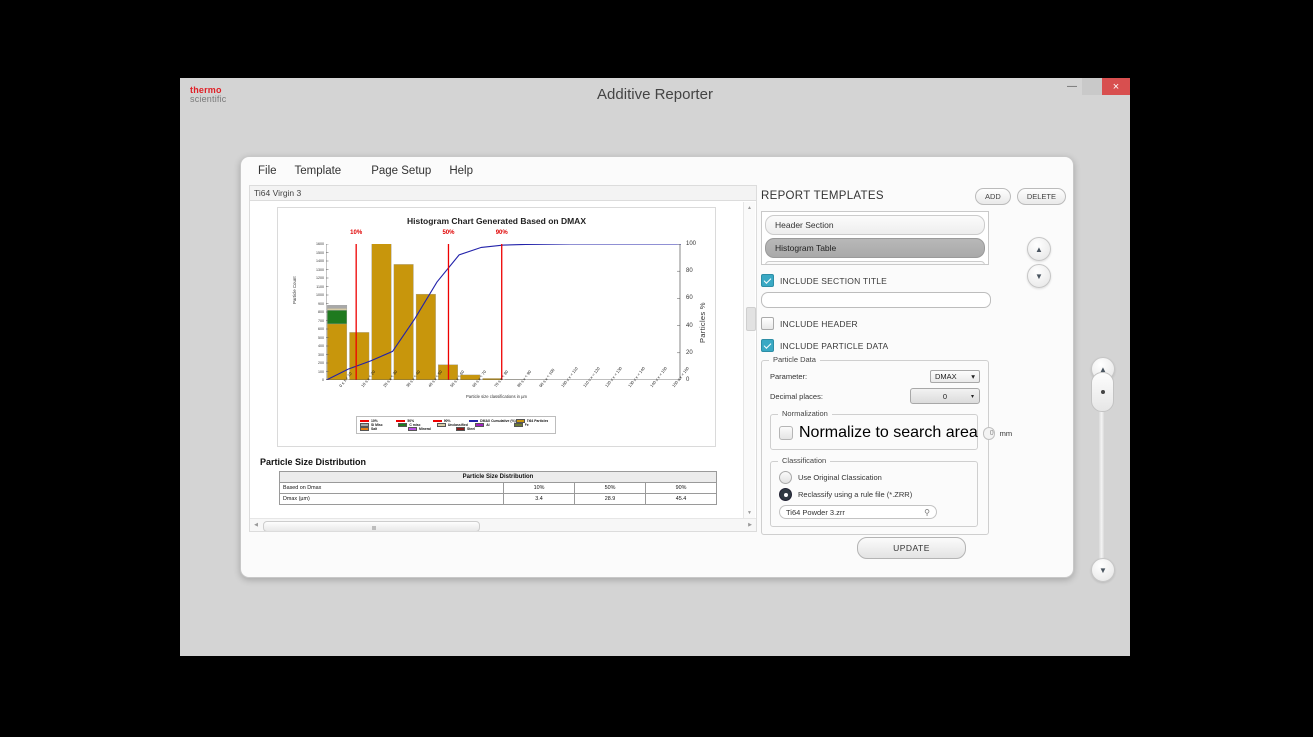 This screenshot has height=737, width=1313. What do you see at coordinates (532, 425) in the screenshot?
I see `legend-item: Fe` at bounding box center [532, 425].